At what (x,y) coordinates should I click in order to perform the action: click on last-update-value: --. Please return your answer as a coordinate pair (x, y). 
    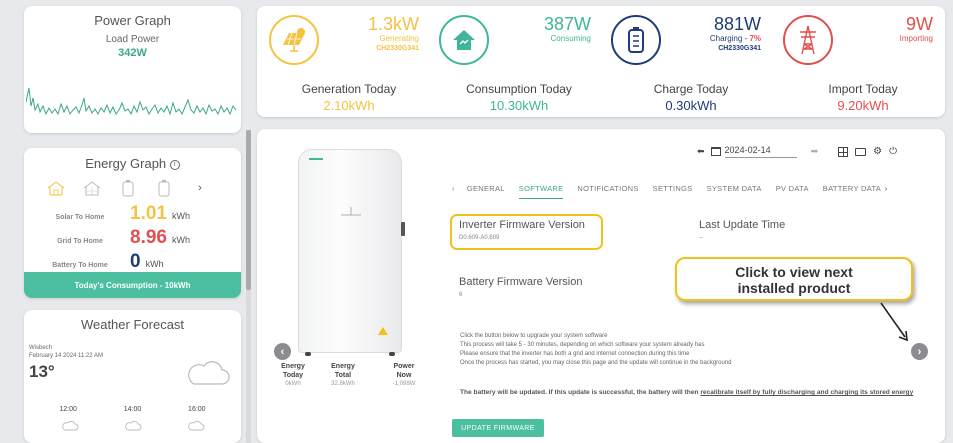
    Looking at the image, I should click on (701, 238).